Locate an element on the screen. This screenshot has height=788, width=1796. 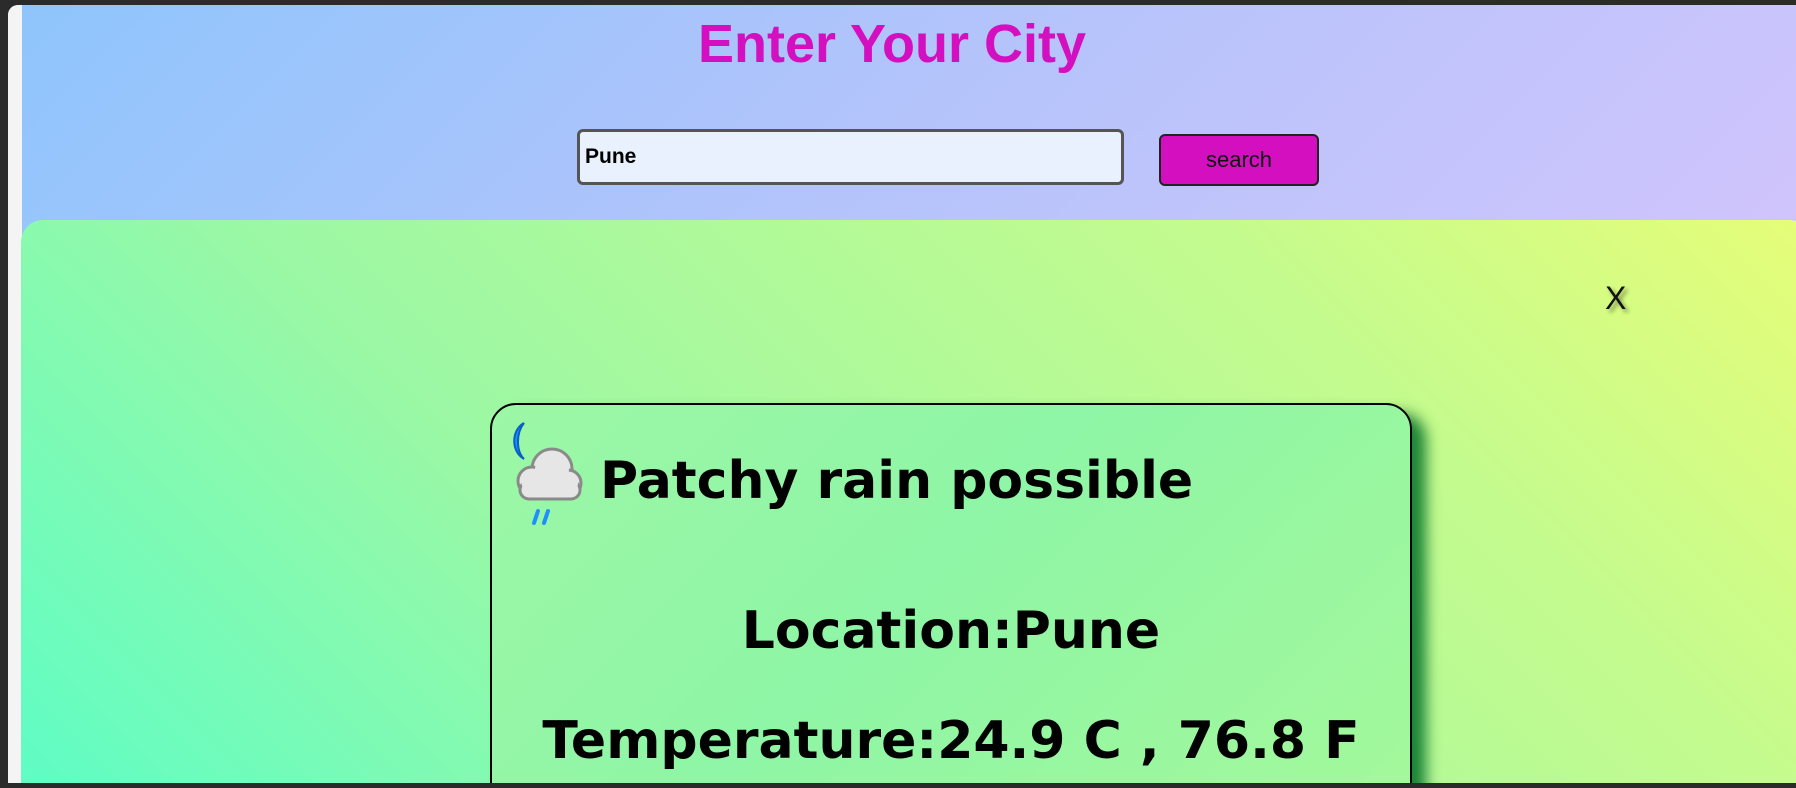
location-line: Location:Pune is located at coordinates (951, 631).